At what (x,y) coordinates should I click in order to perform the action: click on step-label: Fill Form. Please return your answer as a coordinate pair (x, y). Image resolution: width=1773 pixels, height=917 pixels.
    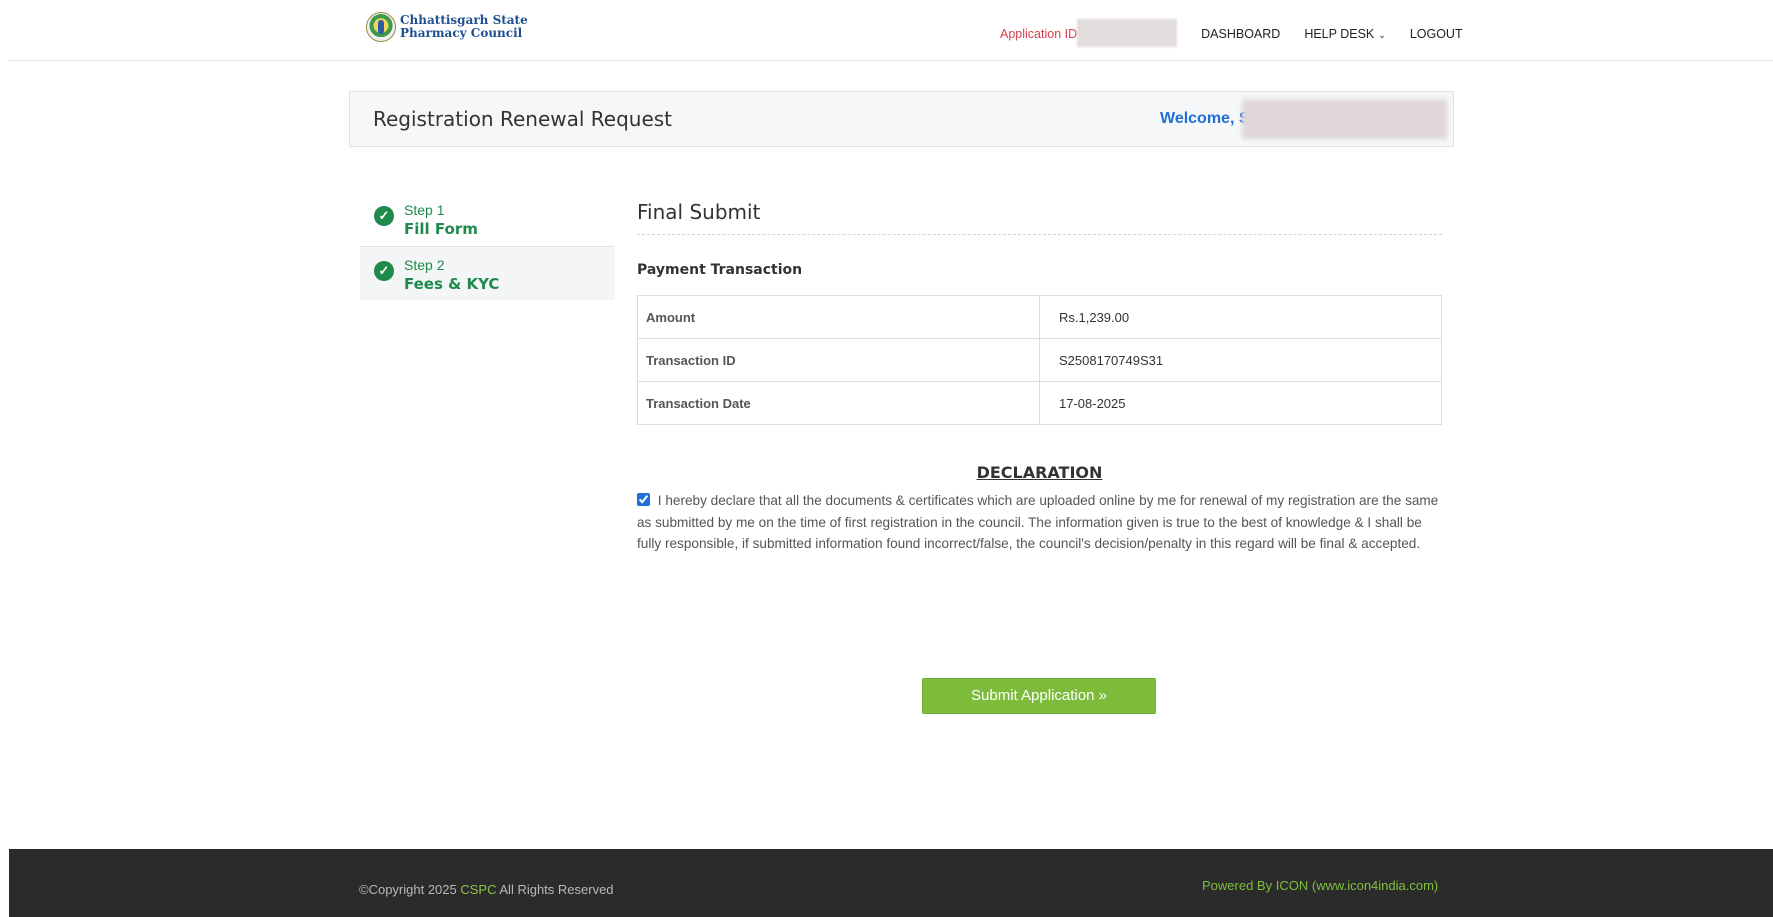
    Looking at the image, I should click on (441, 229).